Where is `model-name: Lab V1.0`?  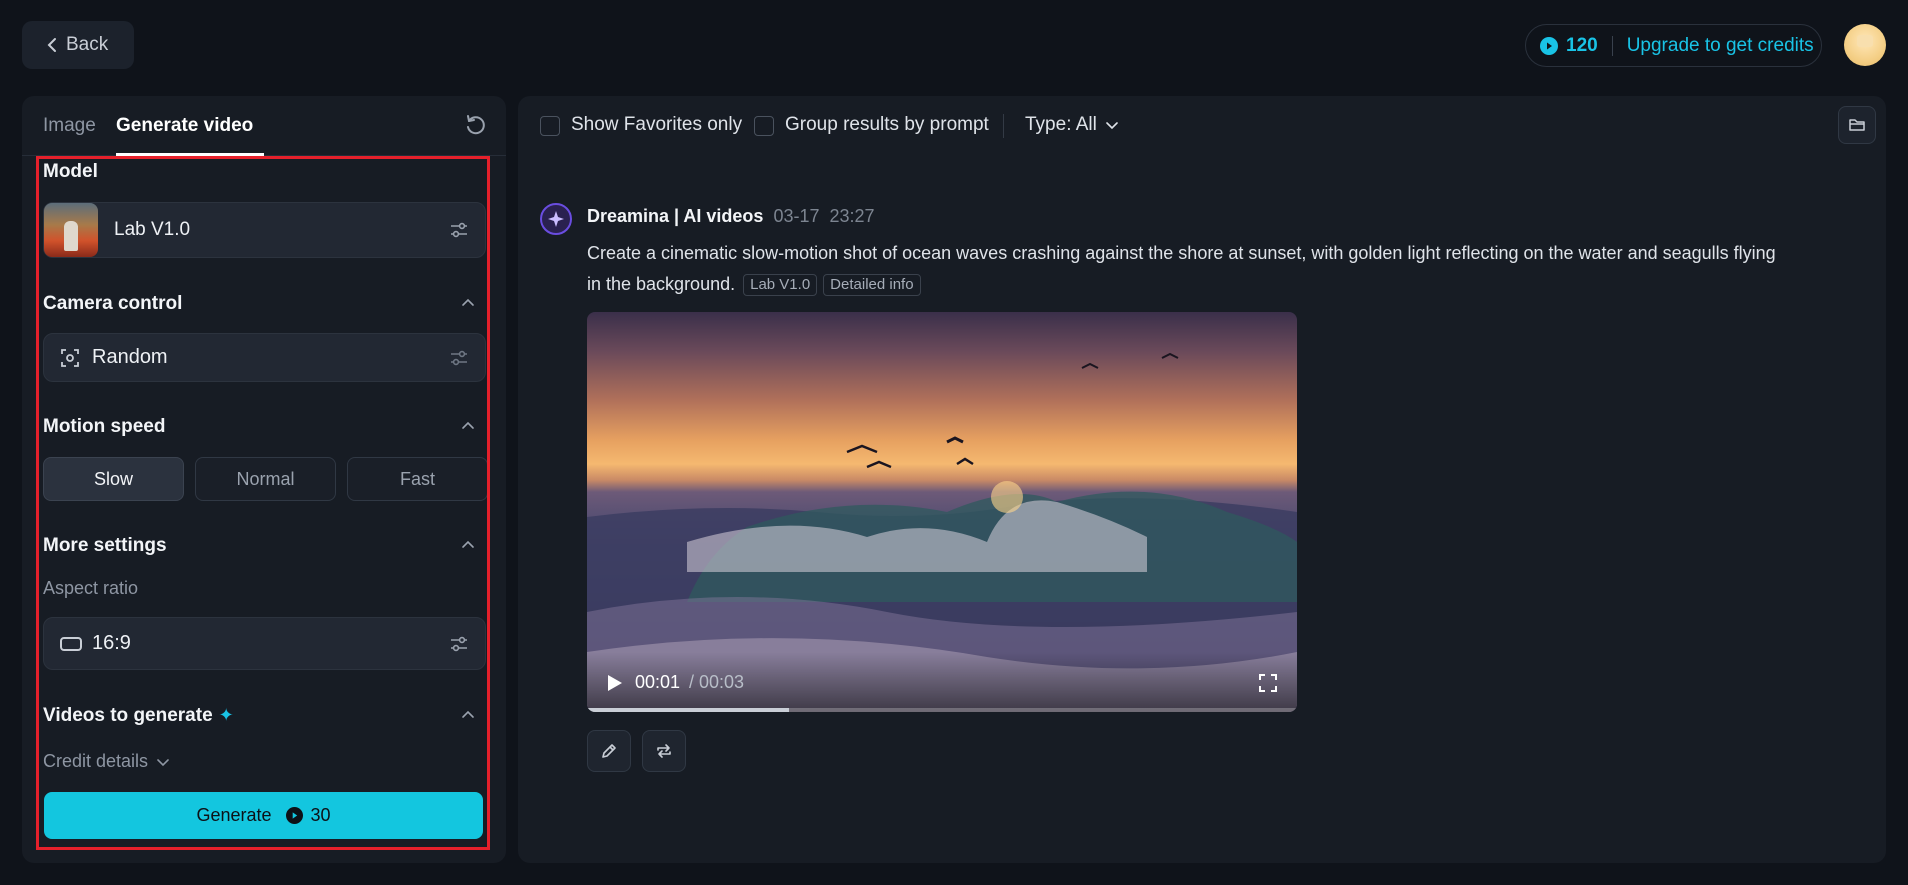 model-name: Lab V1.0 is located at coordinates (152, 229).